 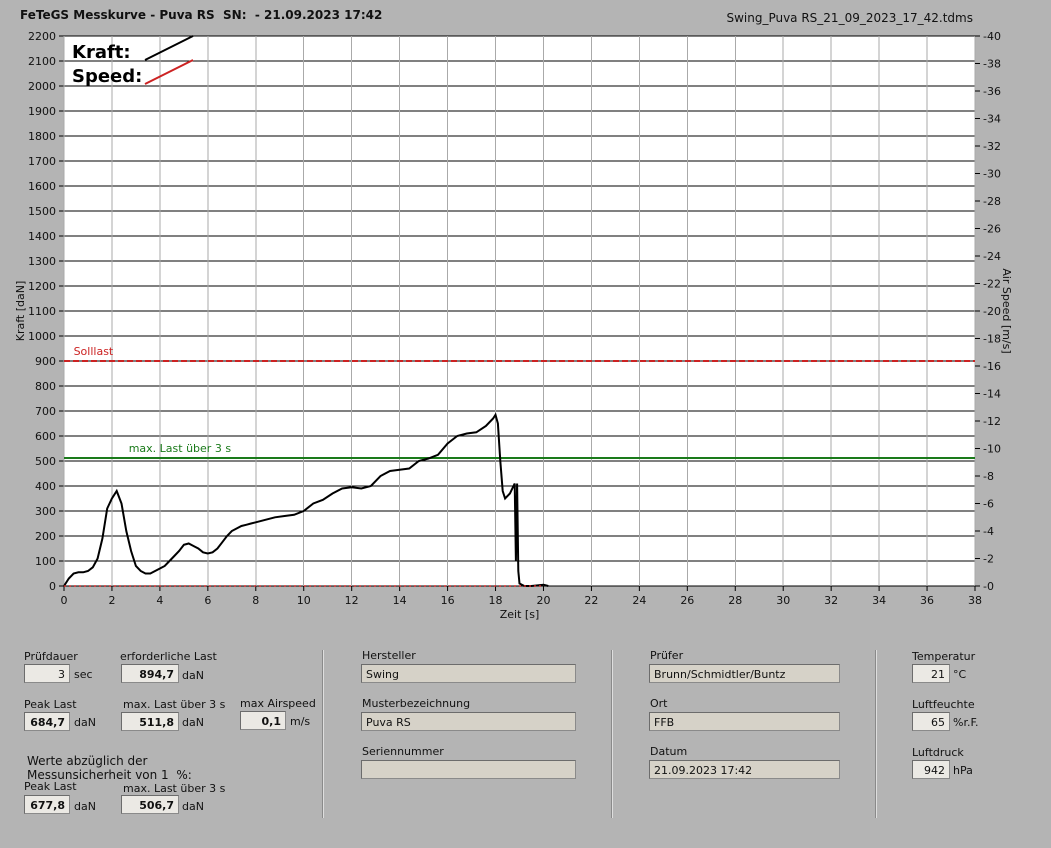 I want to click on y2-tick-label: -30, so click(x=992, y=174).